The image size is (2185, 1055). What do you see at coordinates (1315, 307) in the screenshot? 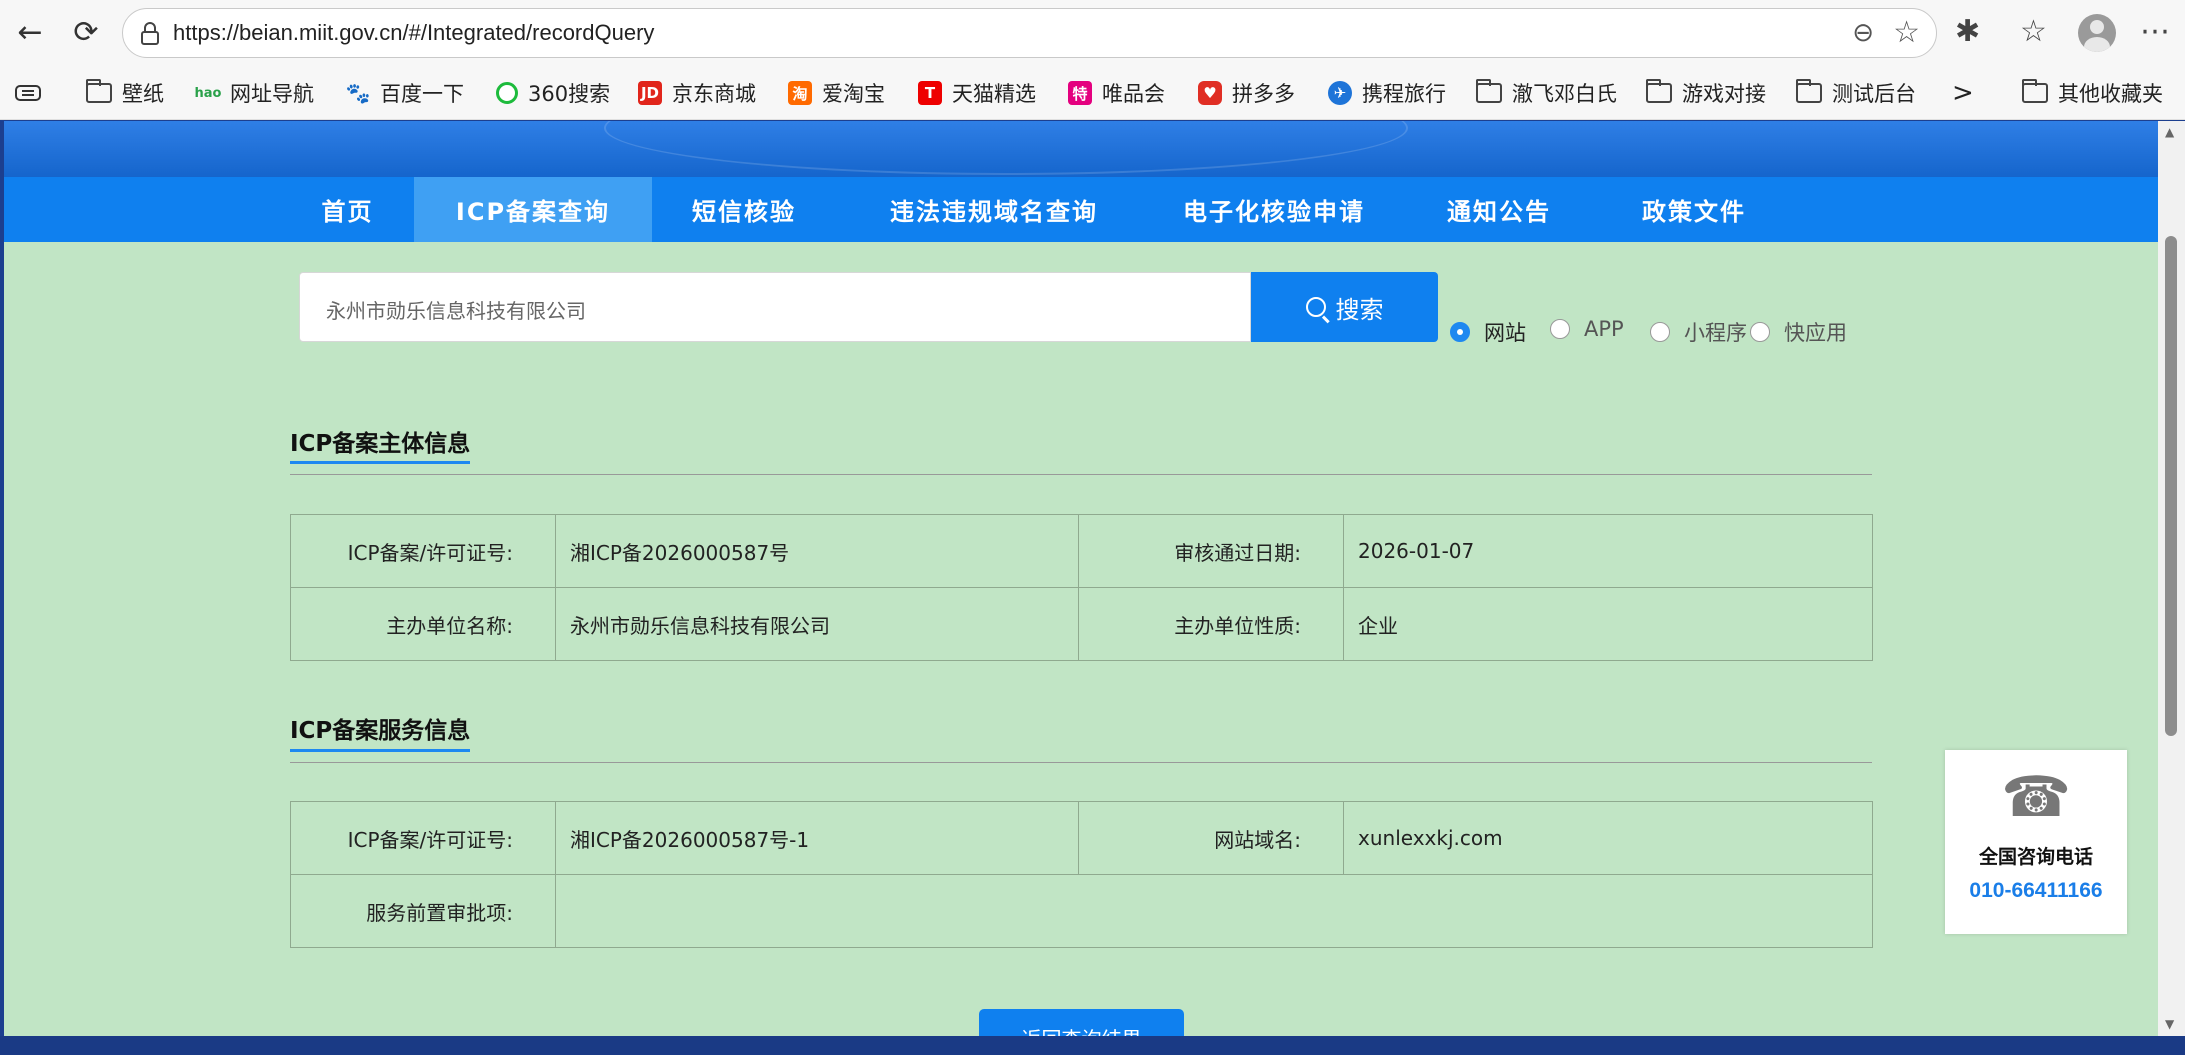
I see `search-icon` at bounding box center [1315, 307].